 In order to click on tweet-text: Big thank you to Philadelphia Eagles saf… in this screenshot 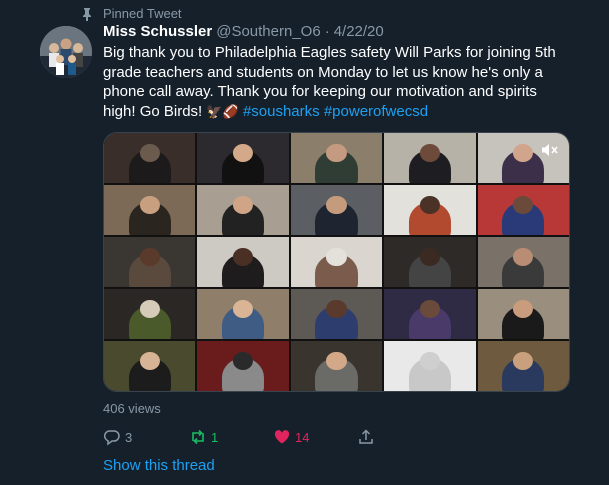, I will do `click(338, 82)`.